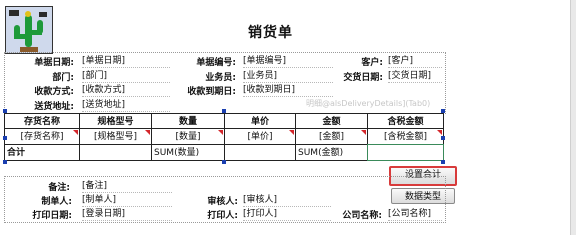 The width and height of the screenshot is (576, 240). I want to click on cell-spec: [规格型号], so click(115, 136).